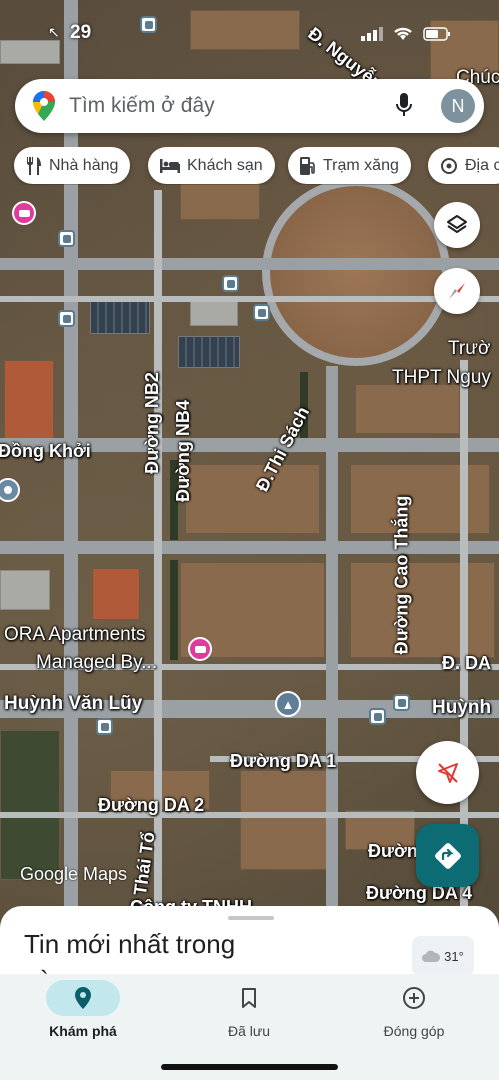 The height and width of the screenshot is (1080, 499). I want to click on nav-explore-label: Khám phá, so click(83, 1031).